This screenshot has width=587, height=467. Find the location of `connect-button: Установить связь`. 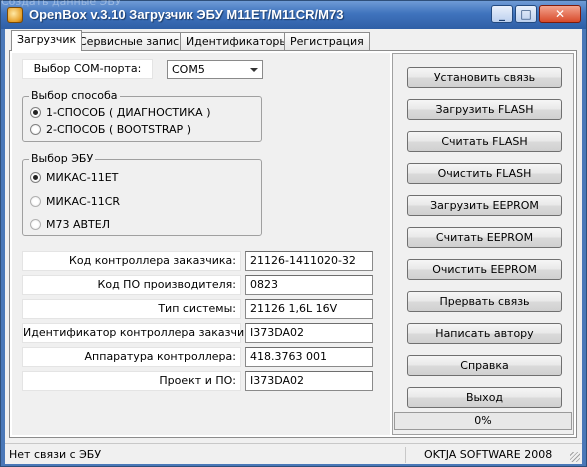

connect-button: Установить связь is located at coordinates (484, 77).